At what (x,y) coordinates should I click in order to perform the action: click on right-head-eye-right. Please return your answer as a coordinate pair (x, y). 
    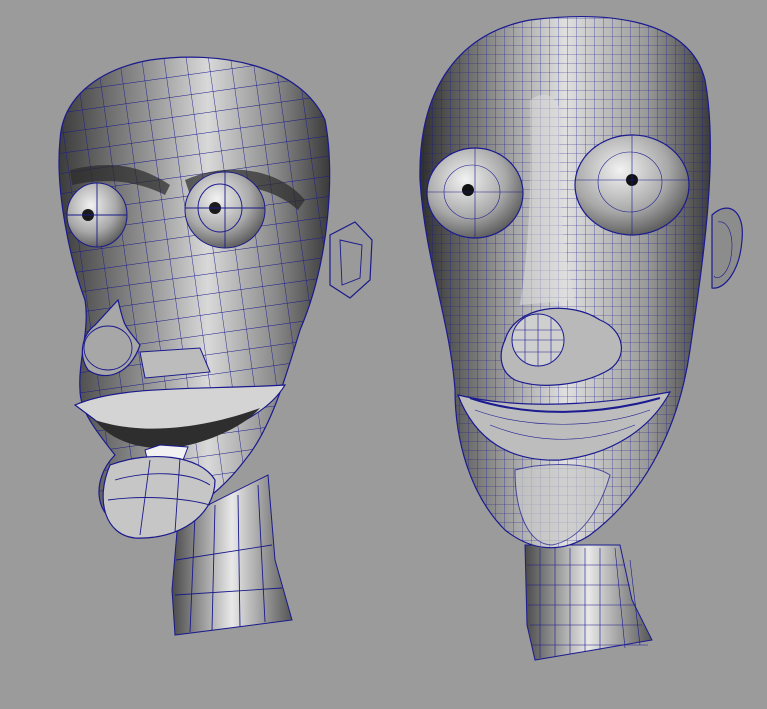
    Looking at the image, I should click on (632, 185).